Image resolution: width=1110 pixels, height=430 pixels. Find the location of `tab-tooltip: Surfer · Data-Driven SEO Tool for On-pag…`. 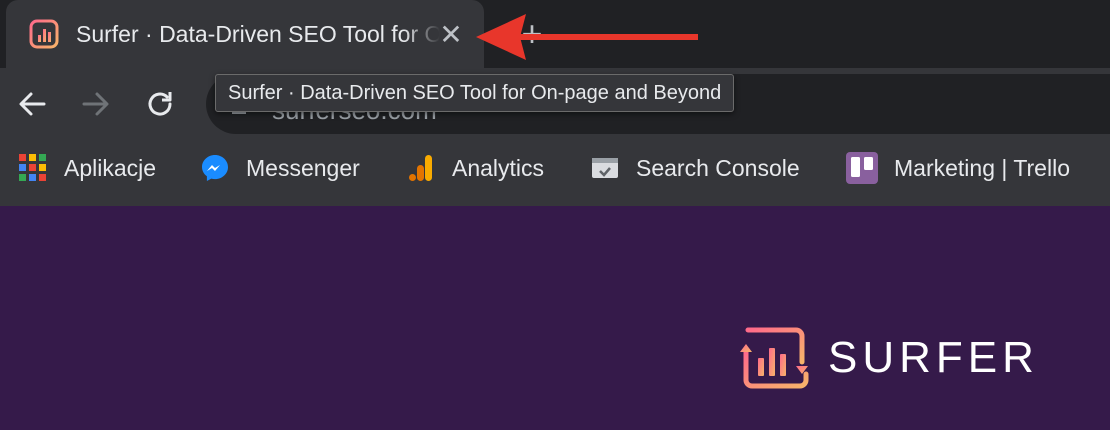

tab-tooltip: Surfer · Data-Driven SEO Tool for On-pag… is located at coordinates (475, 93).